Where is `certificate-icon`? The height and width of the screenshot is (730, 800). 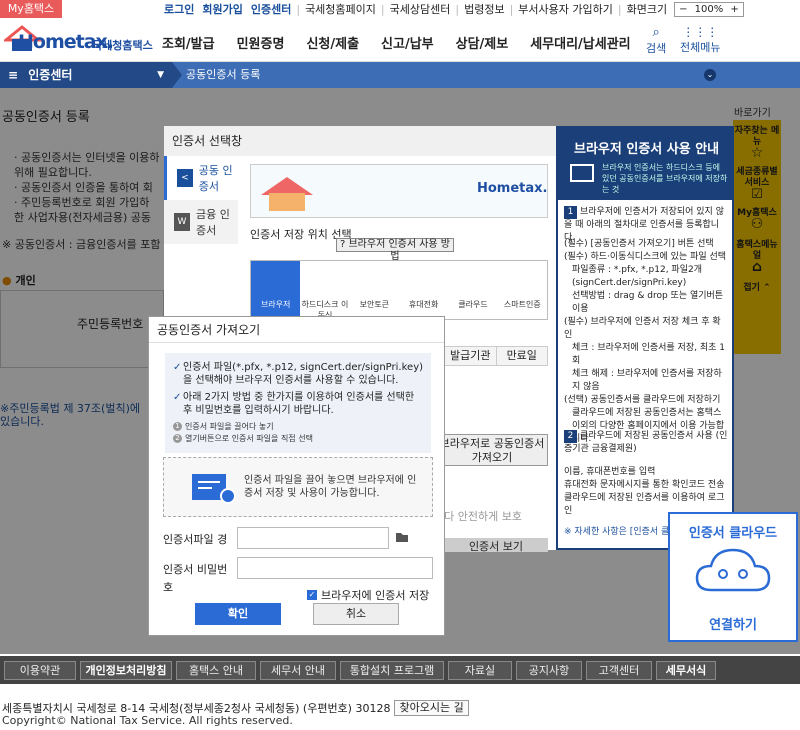
certificate-icon is located at coordinates (214, 489).